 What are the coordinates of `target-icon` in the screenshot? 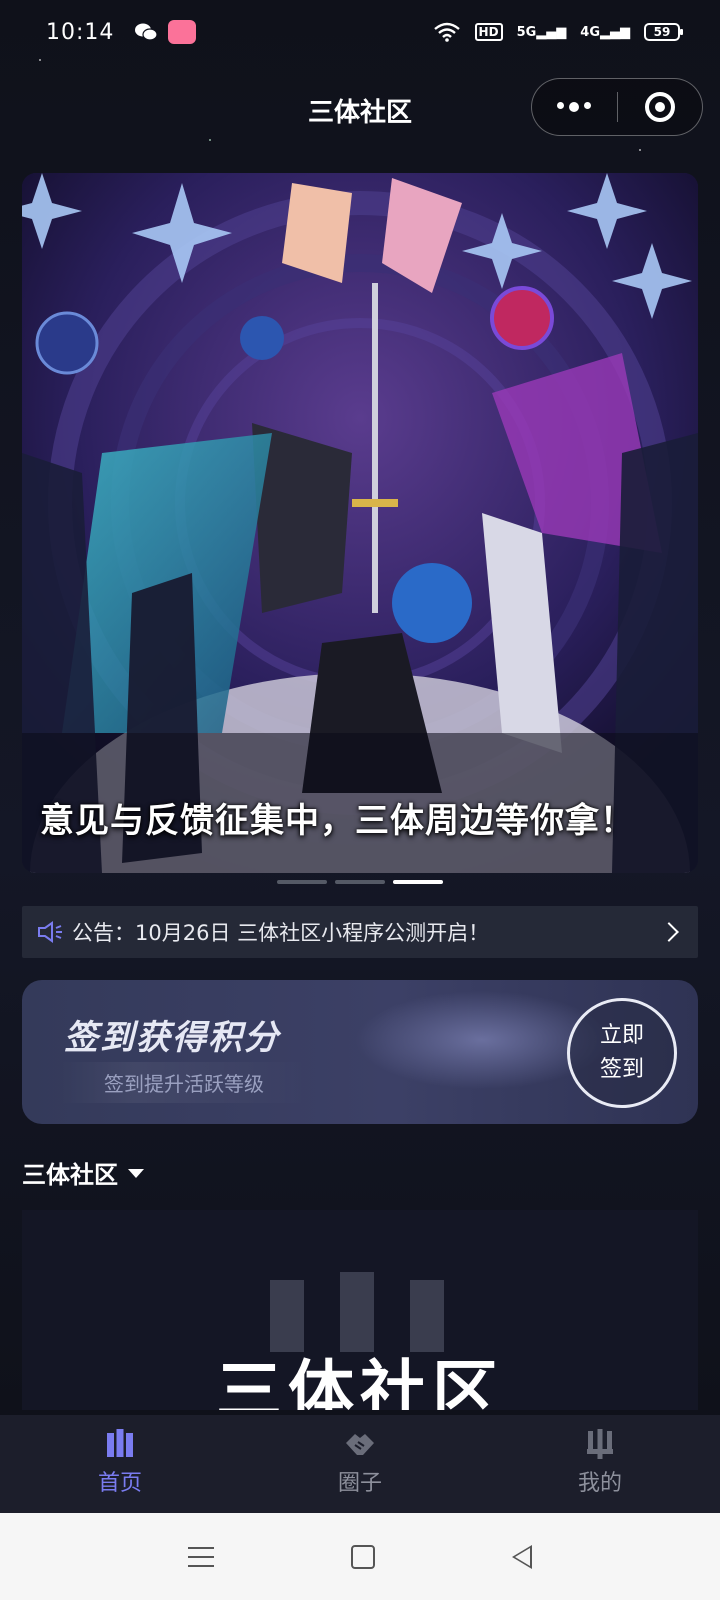 It's located at (659, 107).